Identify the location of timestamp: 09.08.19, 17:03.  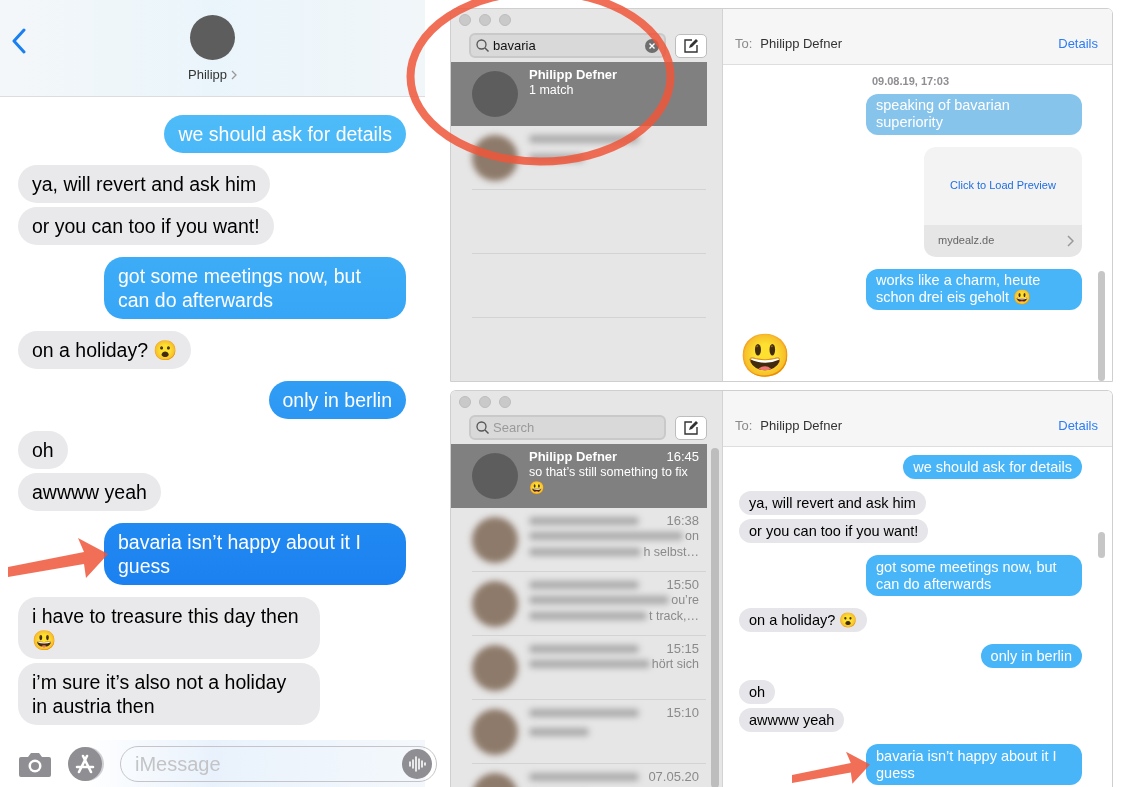
(910, 81).